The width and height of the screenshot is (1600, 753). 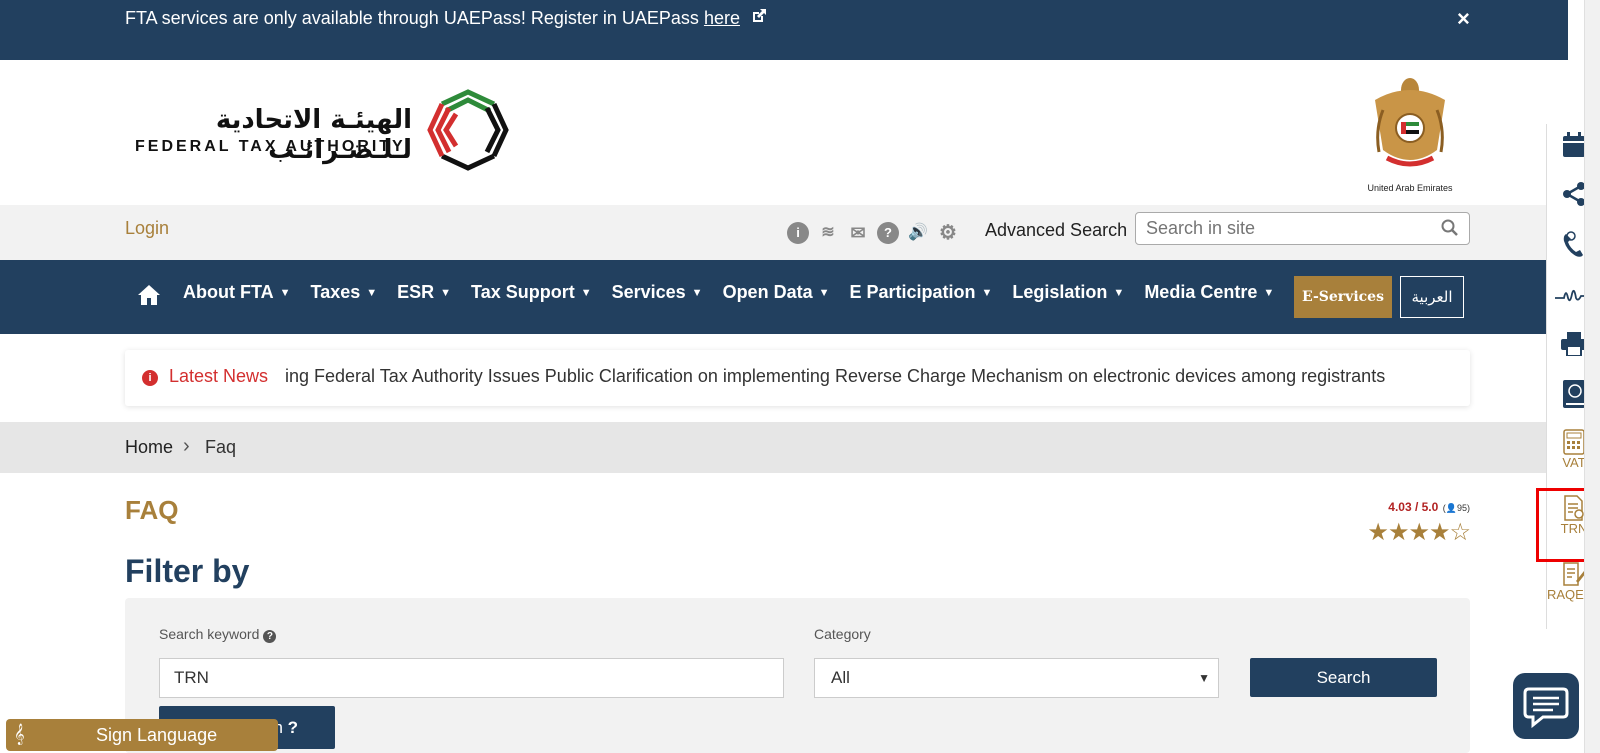 I want to click on breadcrumb: Home › Faq, so click(x=784, y=447).